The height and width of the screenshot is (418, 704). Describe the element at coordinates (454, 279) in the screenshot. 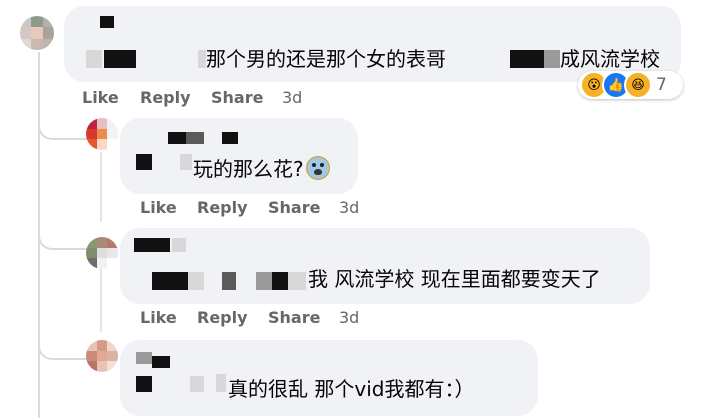

I see `comment-text: 我 风流学校 现在里面都要变天了` at that location.